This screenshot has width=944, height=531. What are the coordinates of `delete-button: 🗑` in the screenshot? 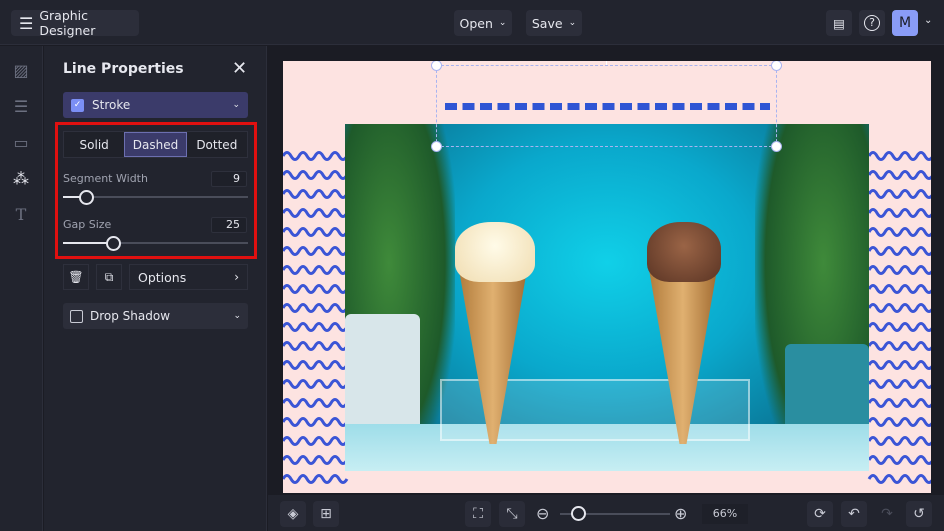 It's located at (76, 277).